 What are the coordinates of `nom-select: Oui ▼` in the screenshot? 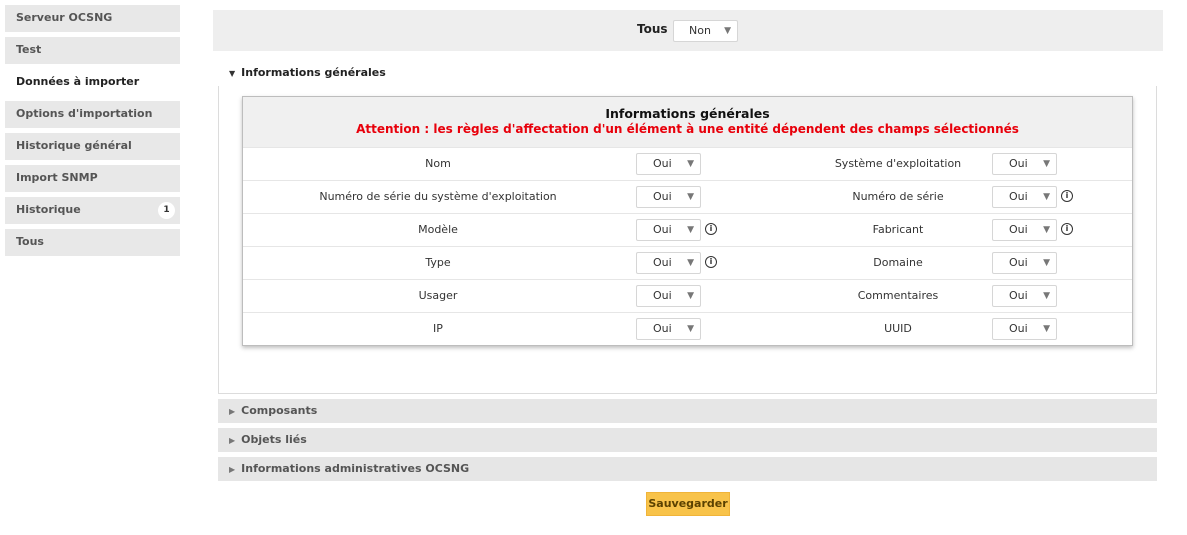 It's located at (668, 164).